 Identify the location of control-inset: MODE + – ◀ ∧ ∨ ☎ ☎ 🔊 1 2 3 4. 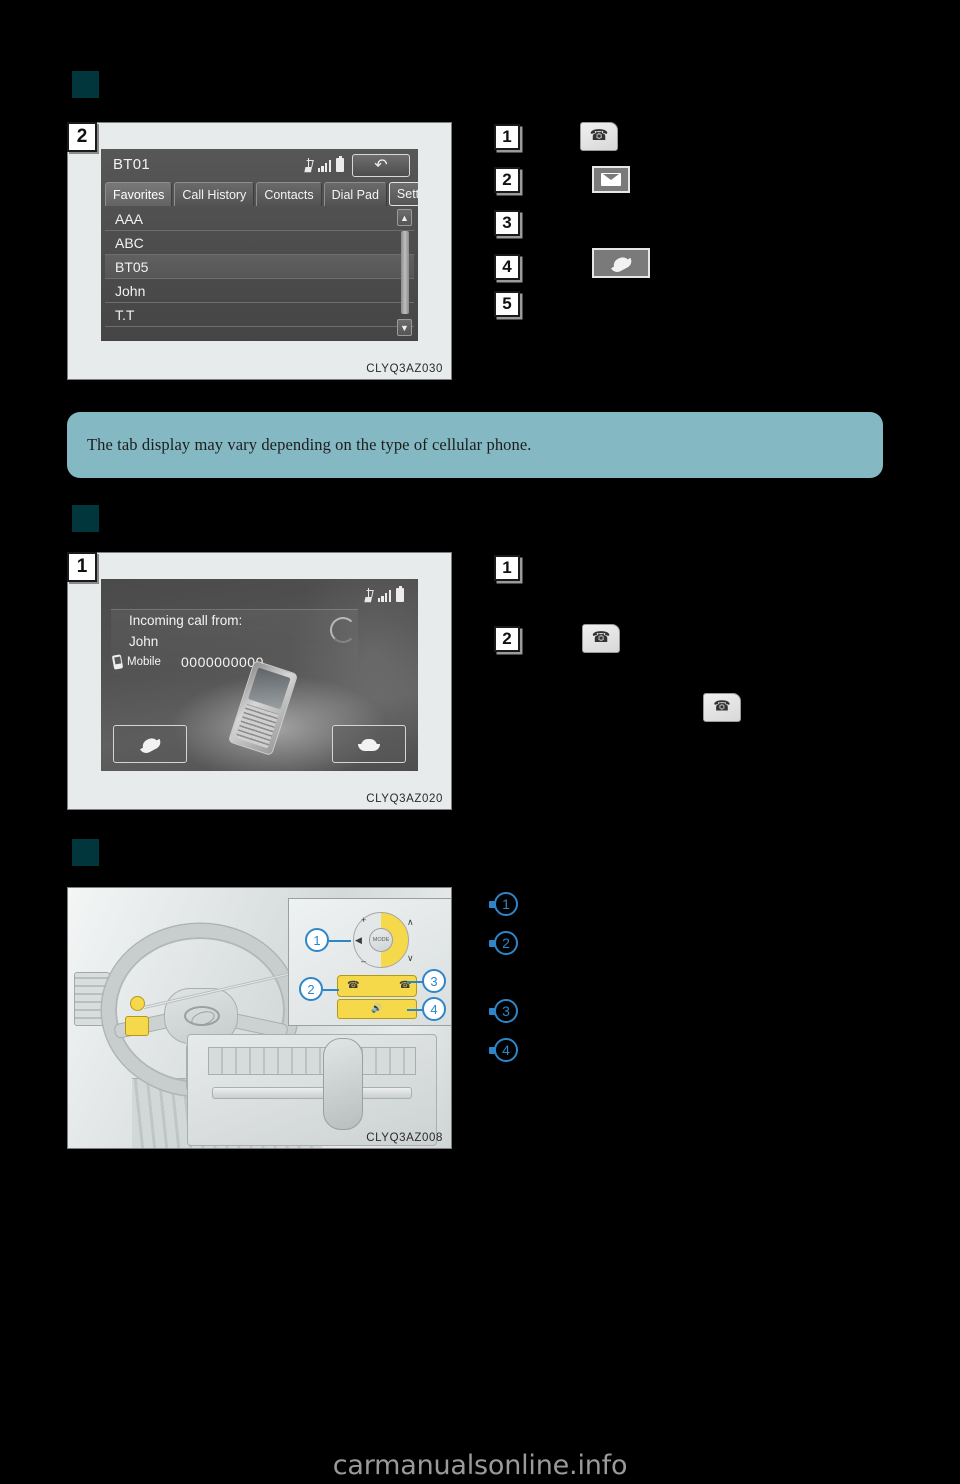
(369, 962).